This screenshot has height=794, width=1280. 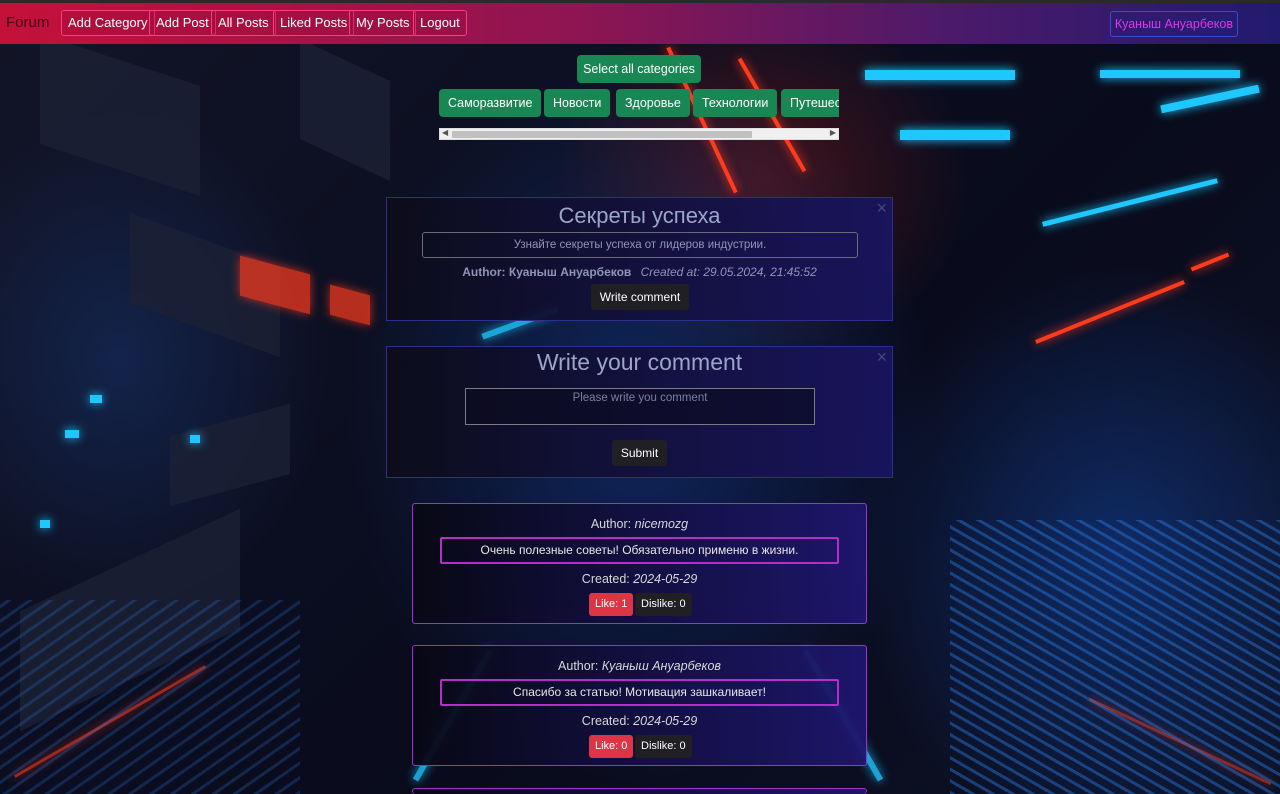 I want to click on comment-author-line: Author: nicemozg, so click(x=639, y=524).